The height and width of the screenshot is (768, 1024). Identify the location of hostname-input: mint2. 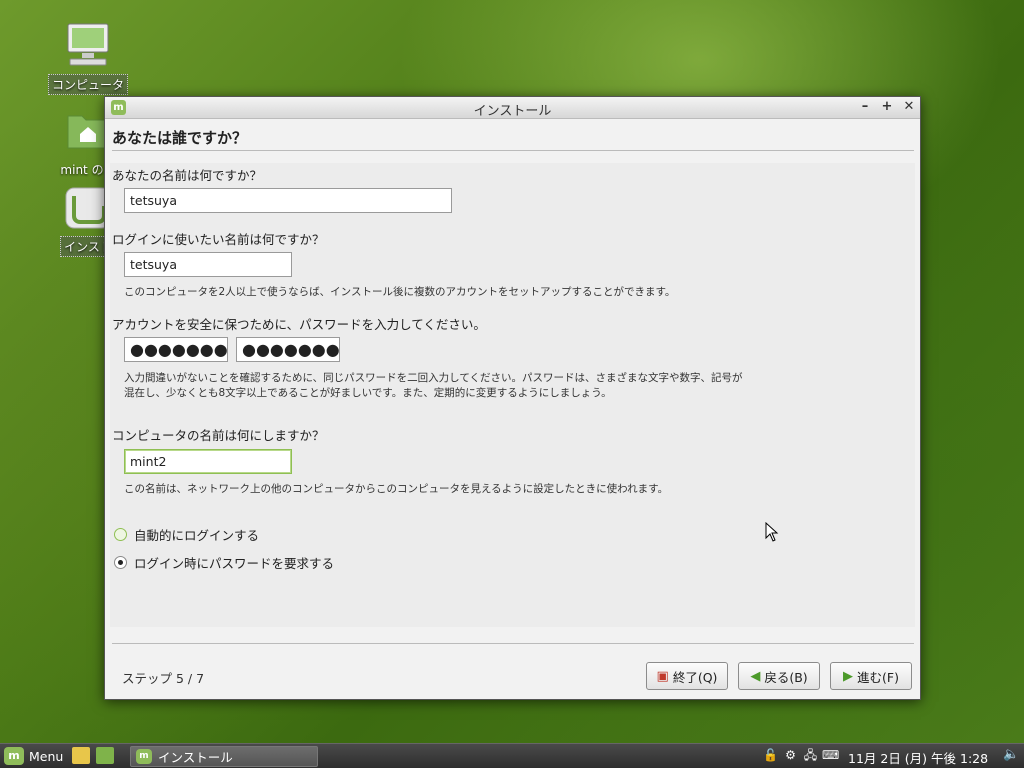
(208, 461).